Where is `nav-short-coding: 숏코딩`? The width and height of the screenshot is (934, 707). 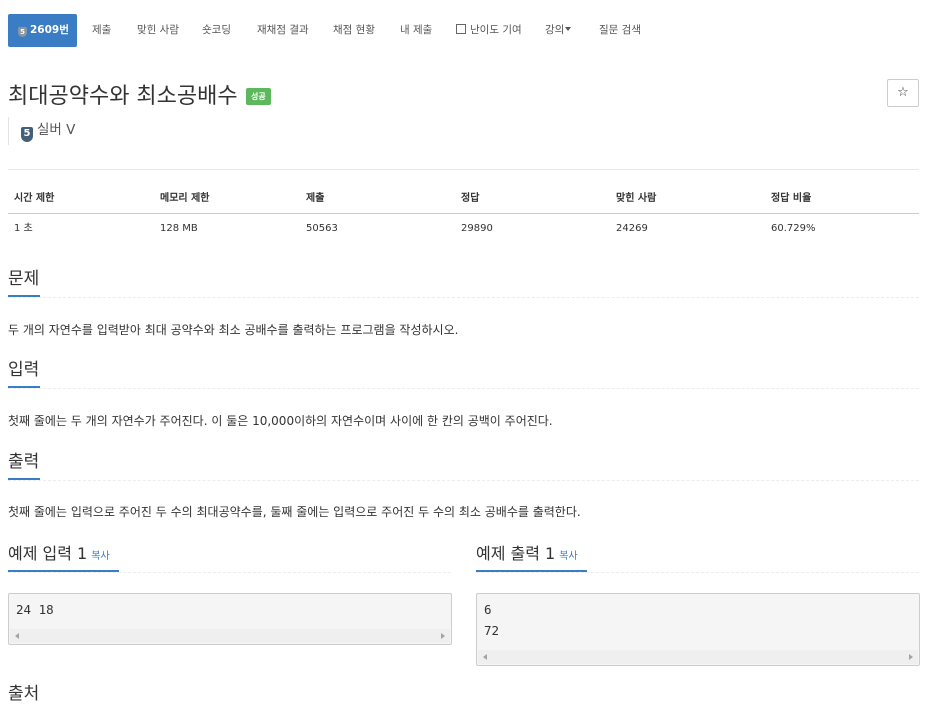
nav-short-coding: 숏코딩 is located at coordinates (216, 30).